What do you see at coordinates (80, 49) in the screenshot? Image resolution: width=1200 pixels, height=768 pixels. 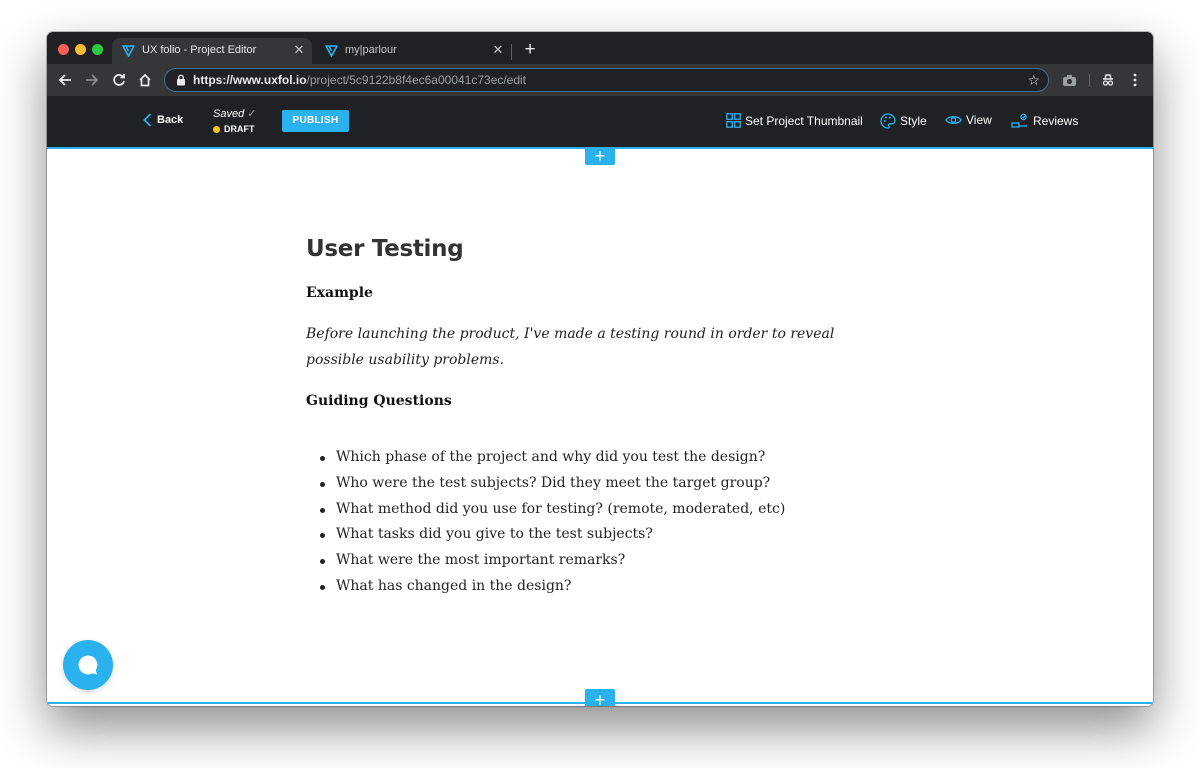 I see `minimize-window-button` at bounding box center [80, 49].